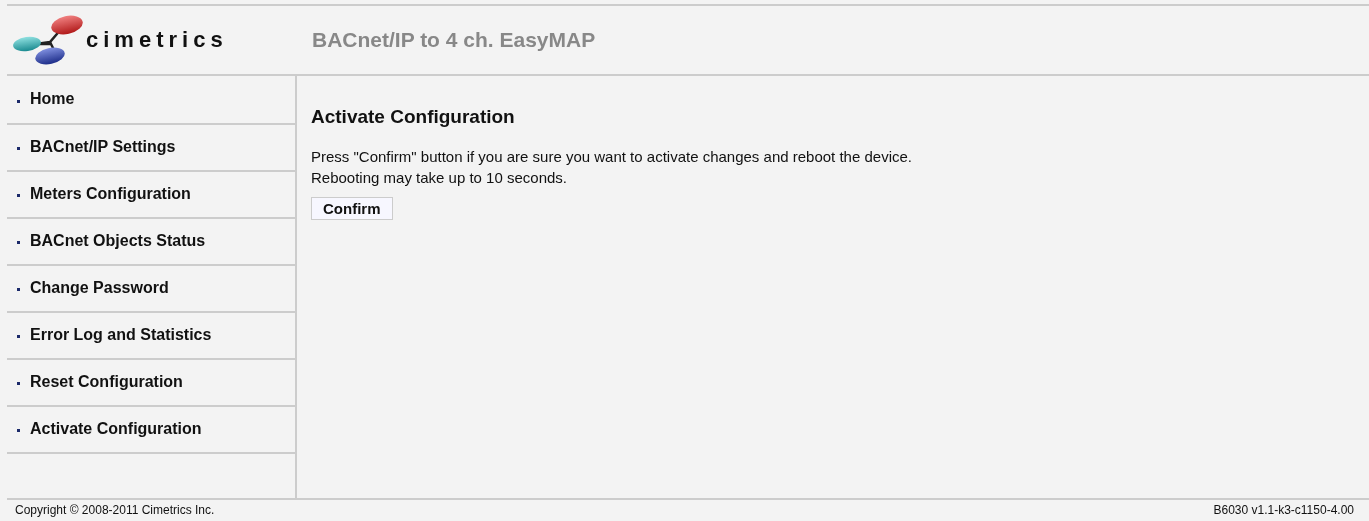 This screenshot has height=521, width=1369. I want to click on version-text: B6030 v1.1-k3-c1150-4.00, so click(1283, 510).